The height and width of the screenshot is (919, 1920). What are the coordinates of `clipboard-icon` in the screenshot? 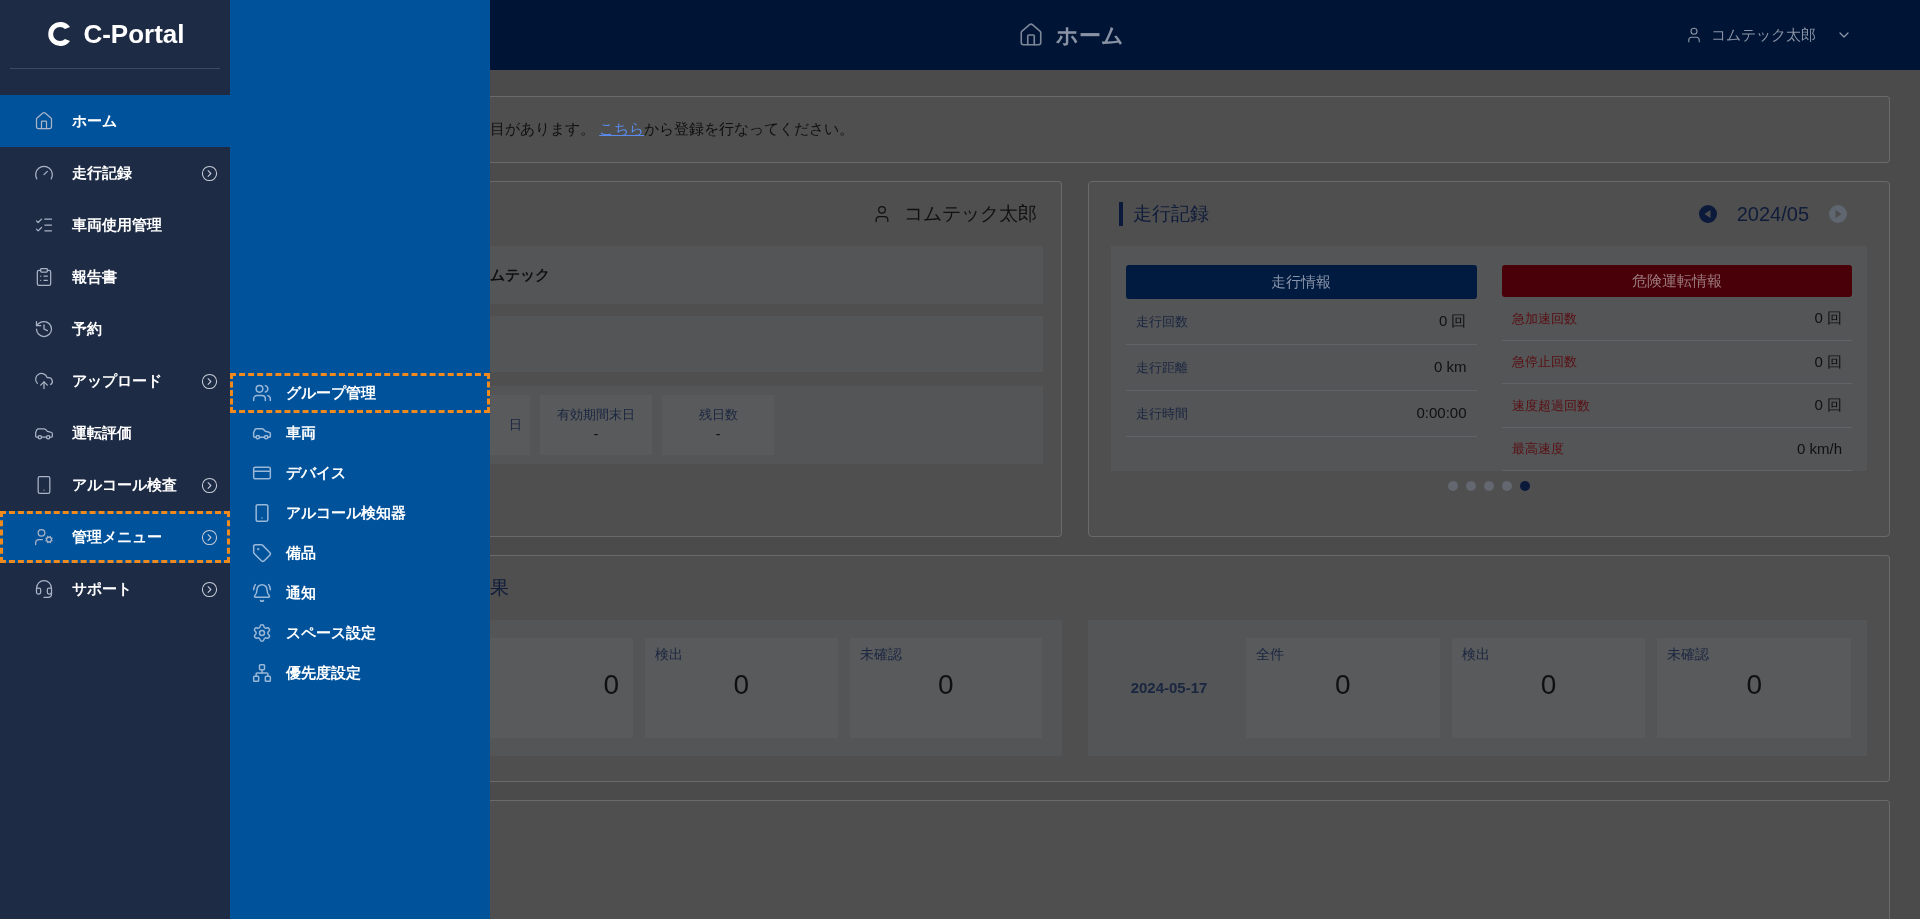 It's located at (44, 277).